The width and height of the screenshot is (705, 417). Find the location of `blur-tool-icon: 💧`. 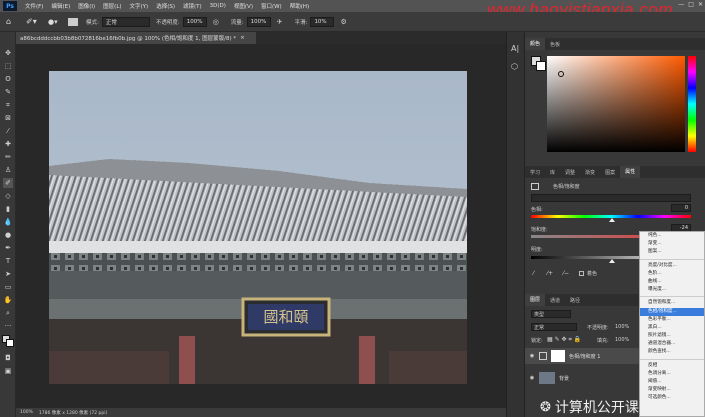

blur-tool-icon: 💧 is located at coordinates (8, 222).